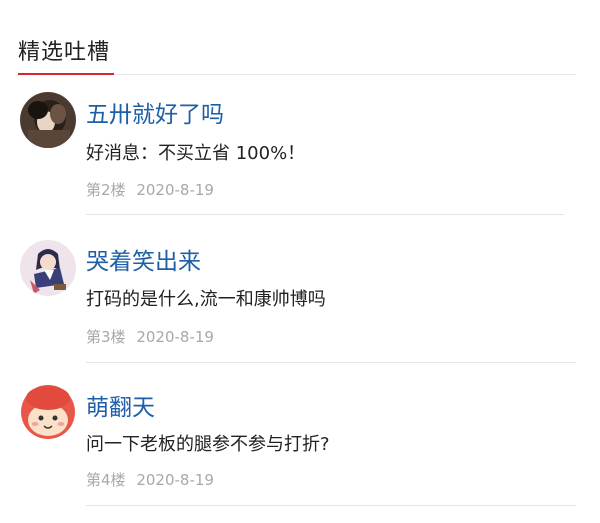 The width and height of the screenshot is (600, 523). What do you see at coordinates (106, 480) in the screenshot?
I see `comment-floor: 第4楼` at bounding box center [106, 480].